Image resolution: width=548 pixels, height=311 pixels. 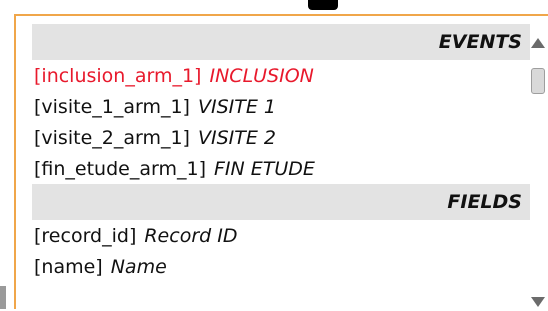 What do you see at coordinates (538, 302) in the screenshot?
I see `chevron-down-icon` at bounding box center [538, 302].